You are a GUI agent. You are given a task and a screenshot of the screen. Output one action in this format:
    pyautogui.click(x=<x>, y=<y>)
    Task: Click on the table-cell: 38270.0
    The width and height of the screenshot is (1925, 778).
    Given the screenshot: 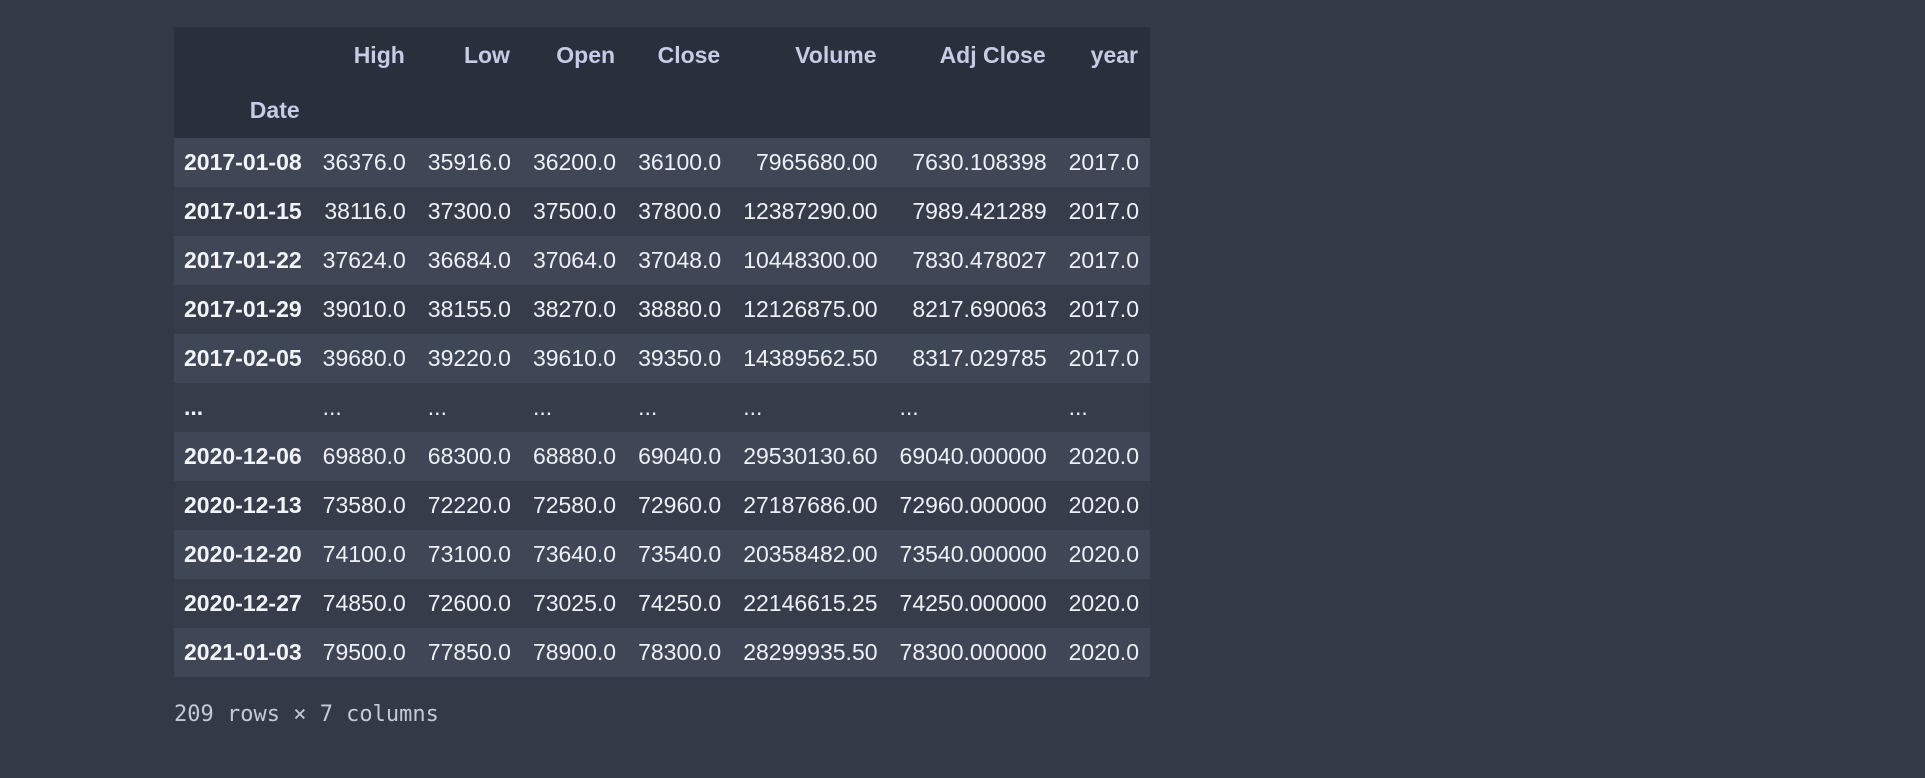 What is the action you would take?
    pyautogui.click(x=574, y=309)
    